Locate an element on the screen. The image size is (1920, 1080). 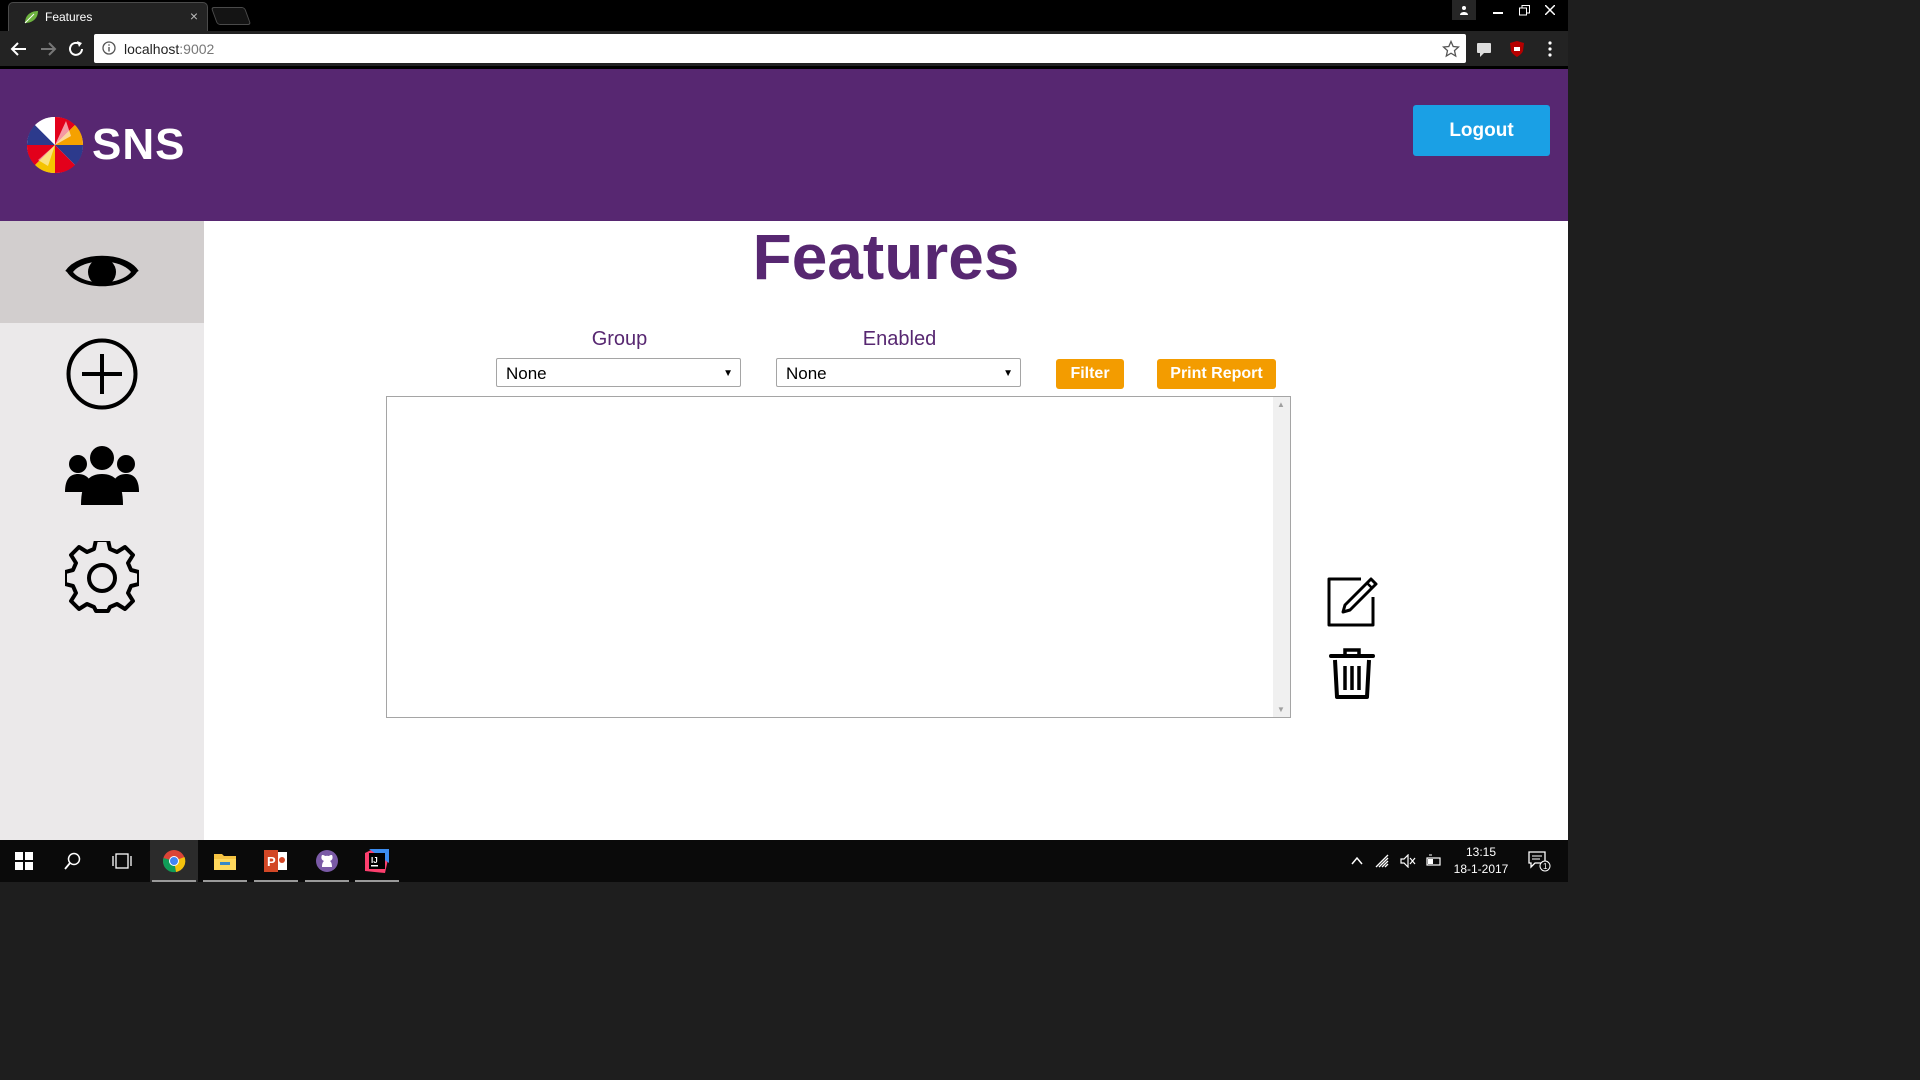
sidebar-item-groups is located at coordinates (102, 476).